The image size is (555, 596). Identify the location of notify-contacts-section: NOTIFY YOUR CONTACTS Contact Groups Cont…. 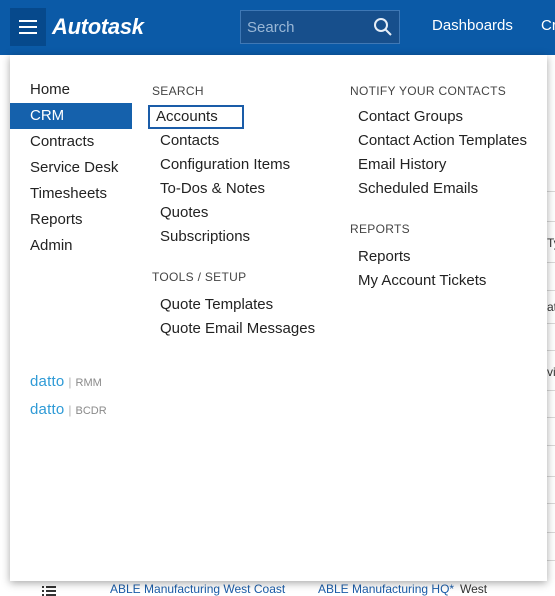
(438, 141).